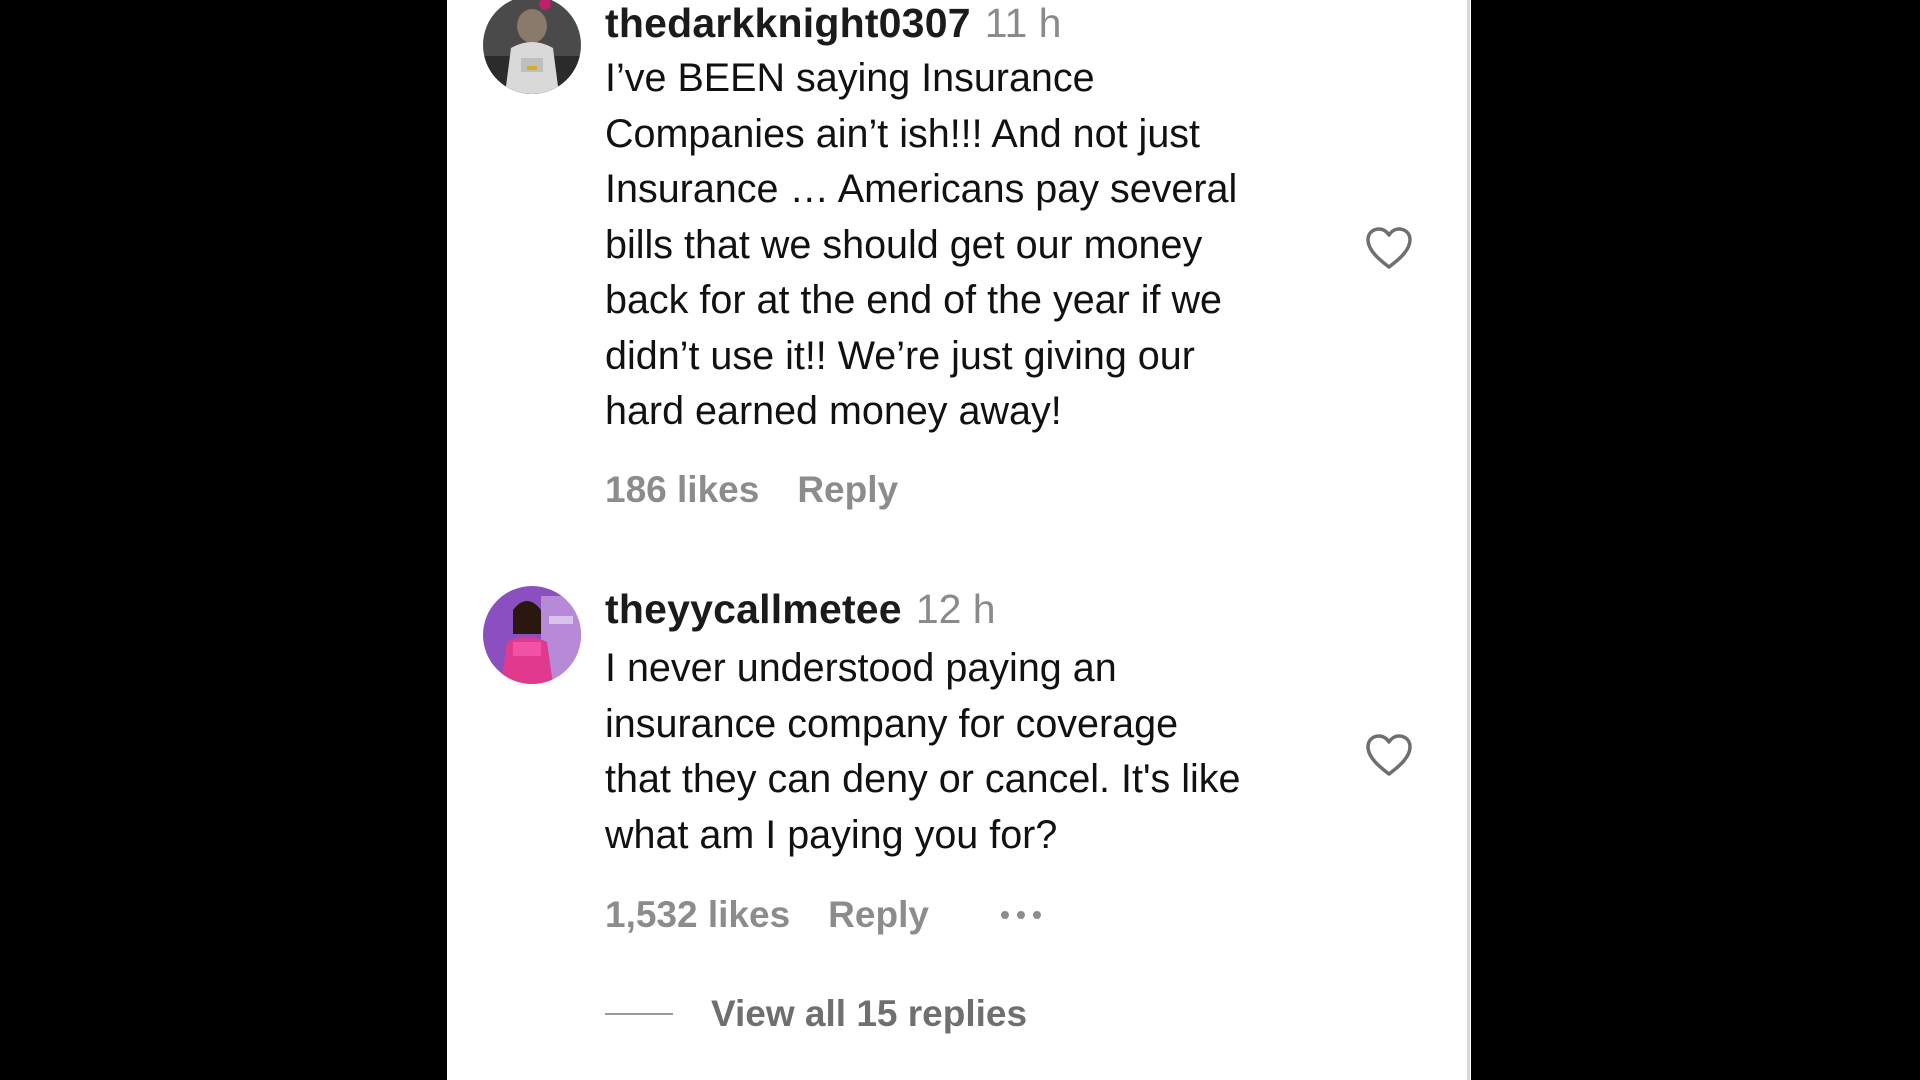  I want to click on replies-divider, so click(639, 1014).